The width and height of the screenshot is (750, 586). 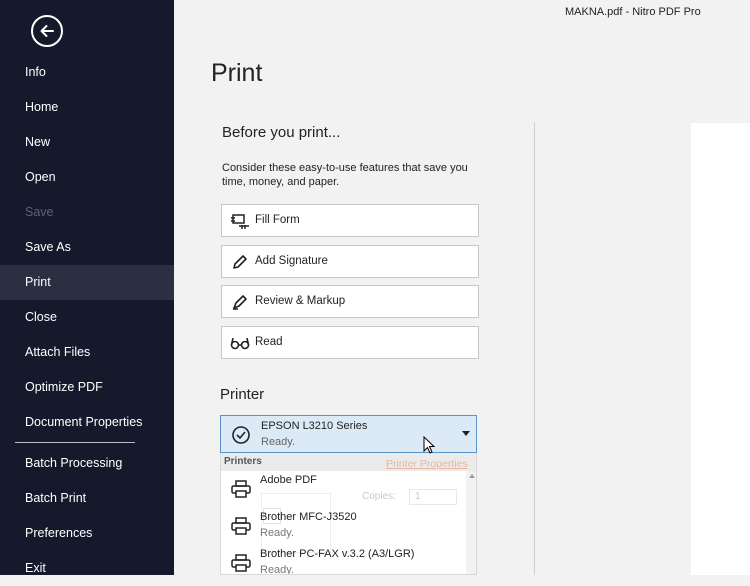 I want to click on printer-option: Brother PC-FAX v.3.2 (A3/LGR) Ready., so click(x=343, y=560).